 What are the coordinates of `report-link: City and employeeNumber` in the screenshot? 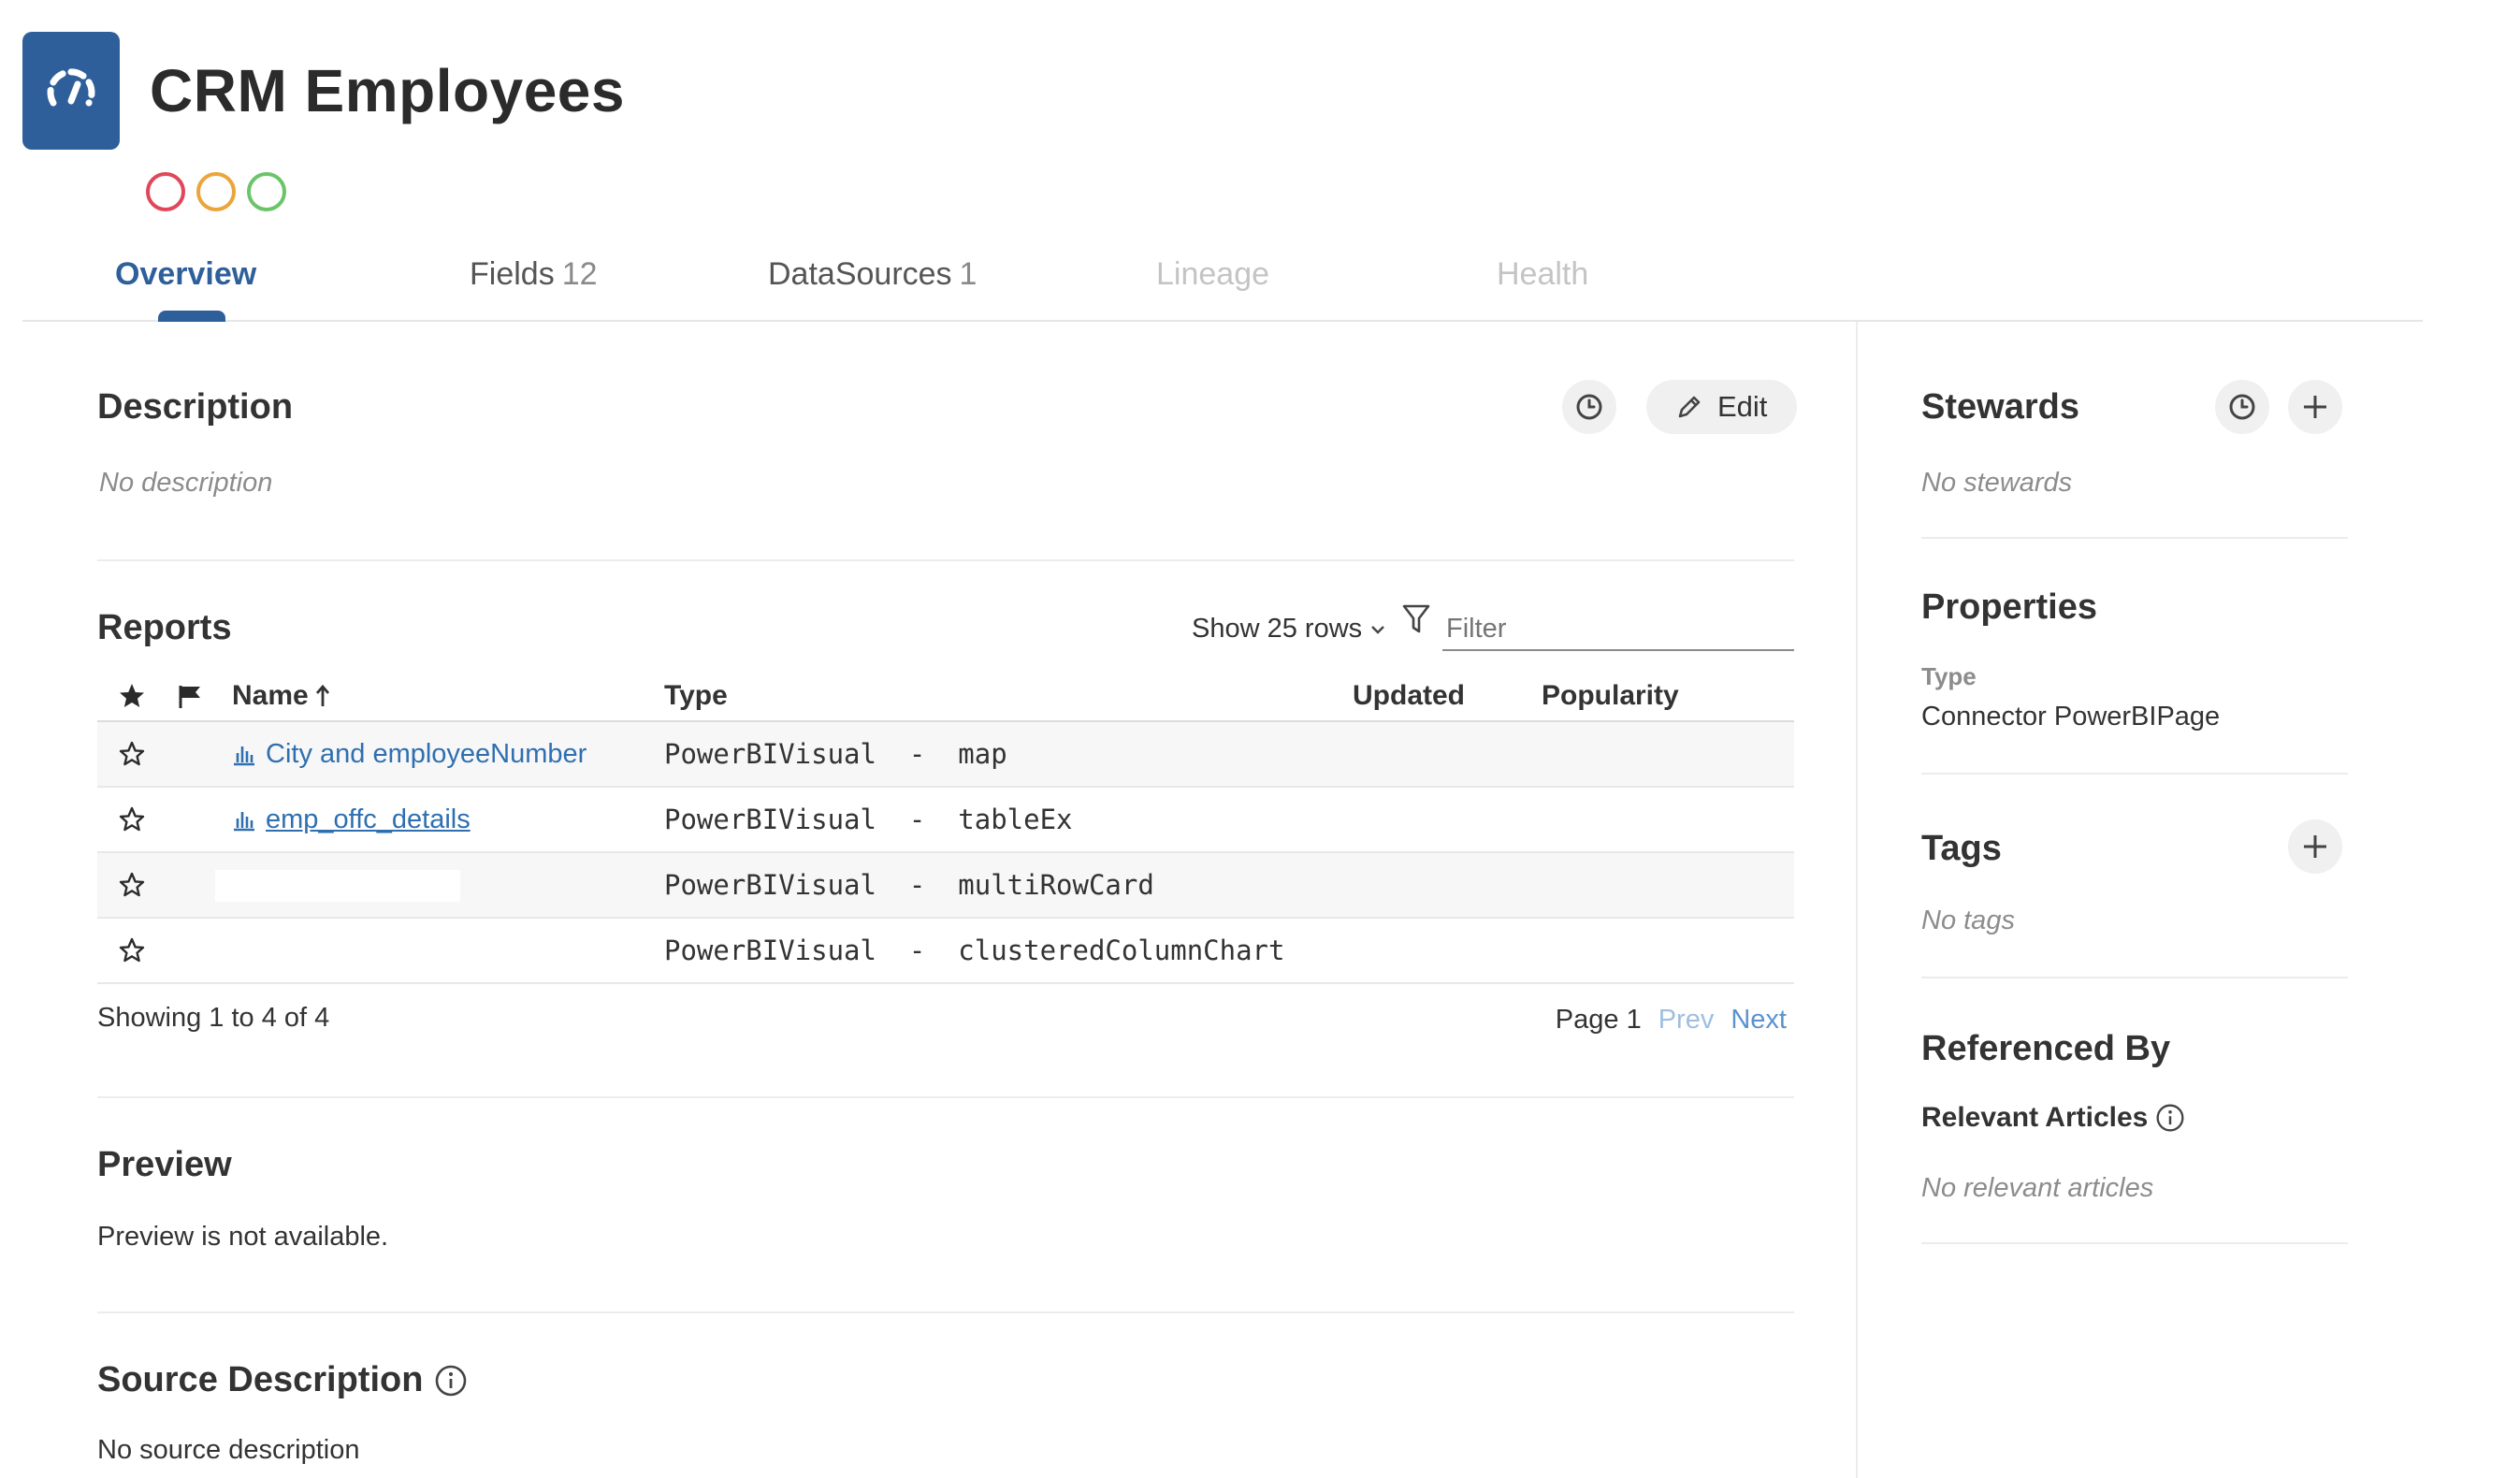 It's located at (409, 754).